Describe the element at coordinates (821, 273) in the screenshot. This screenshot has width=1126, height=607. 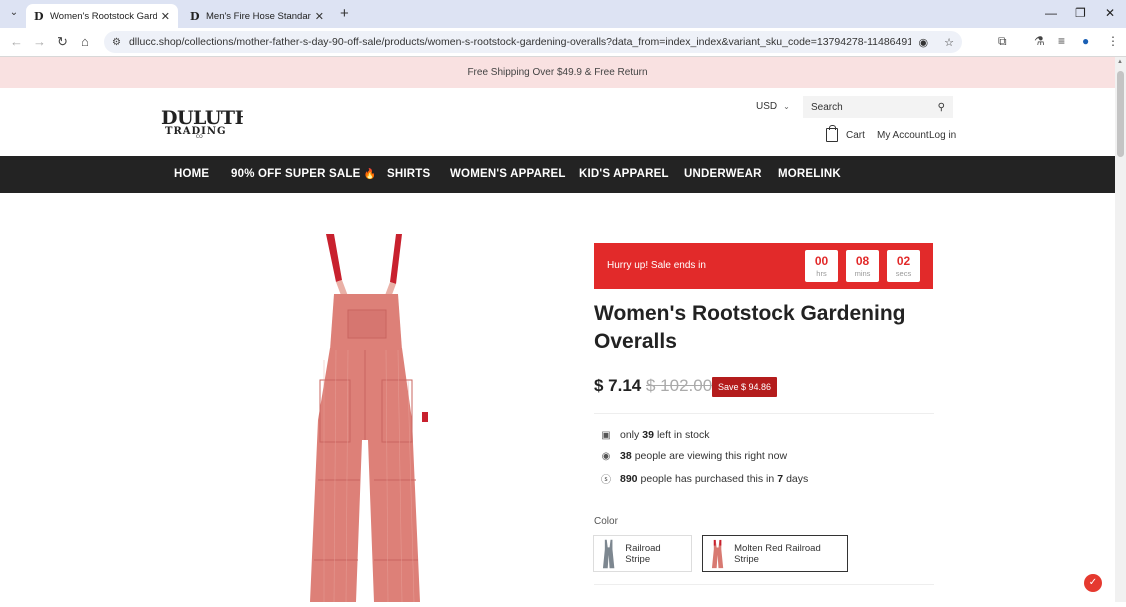
I see `countdown-hours-unit: hrs` at that location.